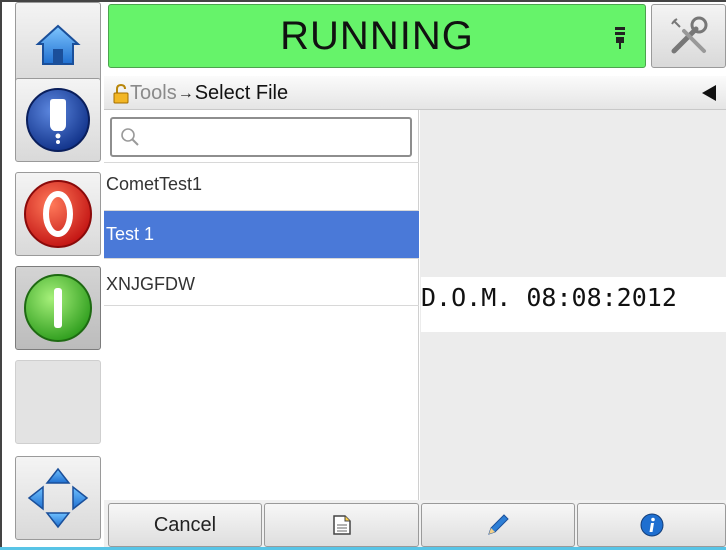 The width and height of the screenshot is (726, 550). I want to click on back-arrow-icon, so click(709, 93).